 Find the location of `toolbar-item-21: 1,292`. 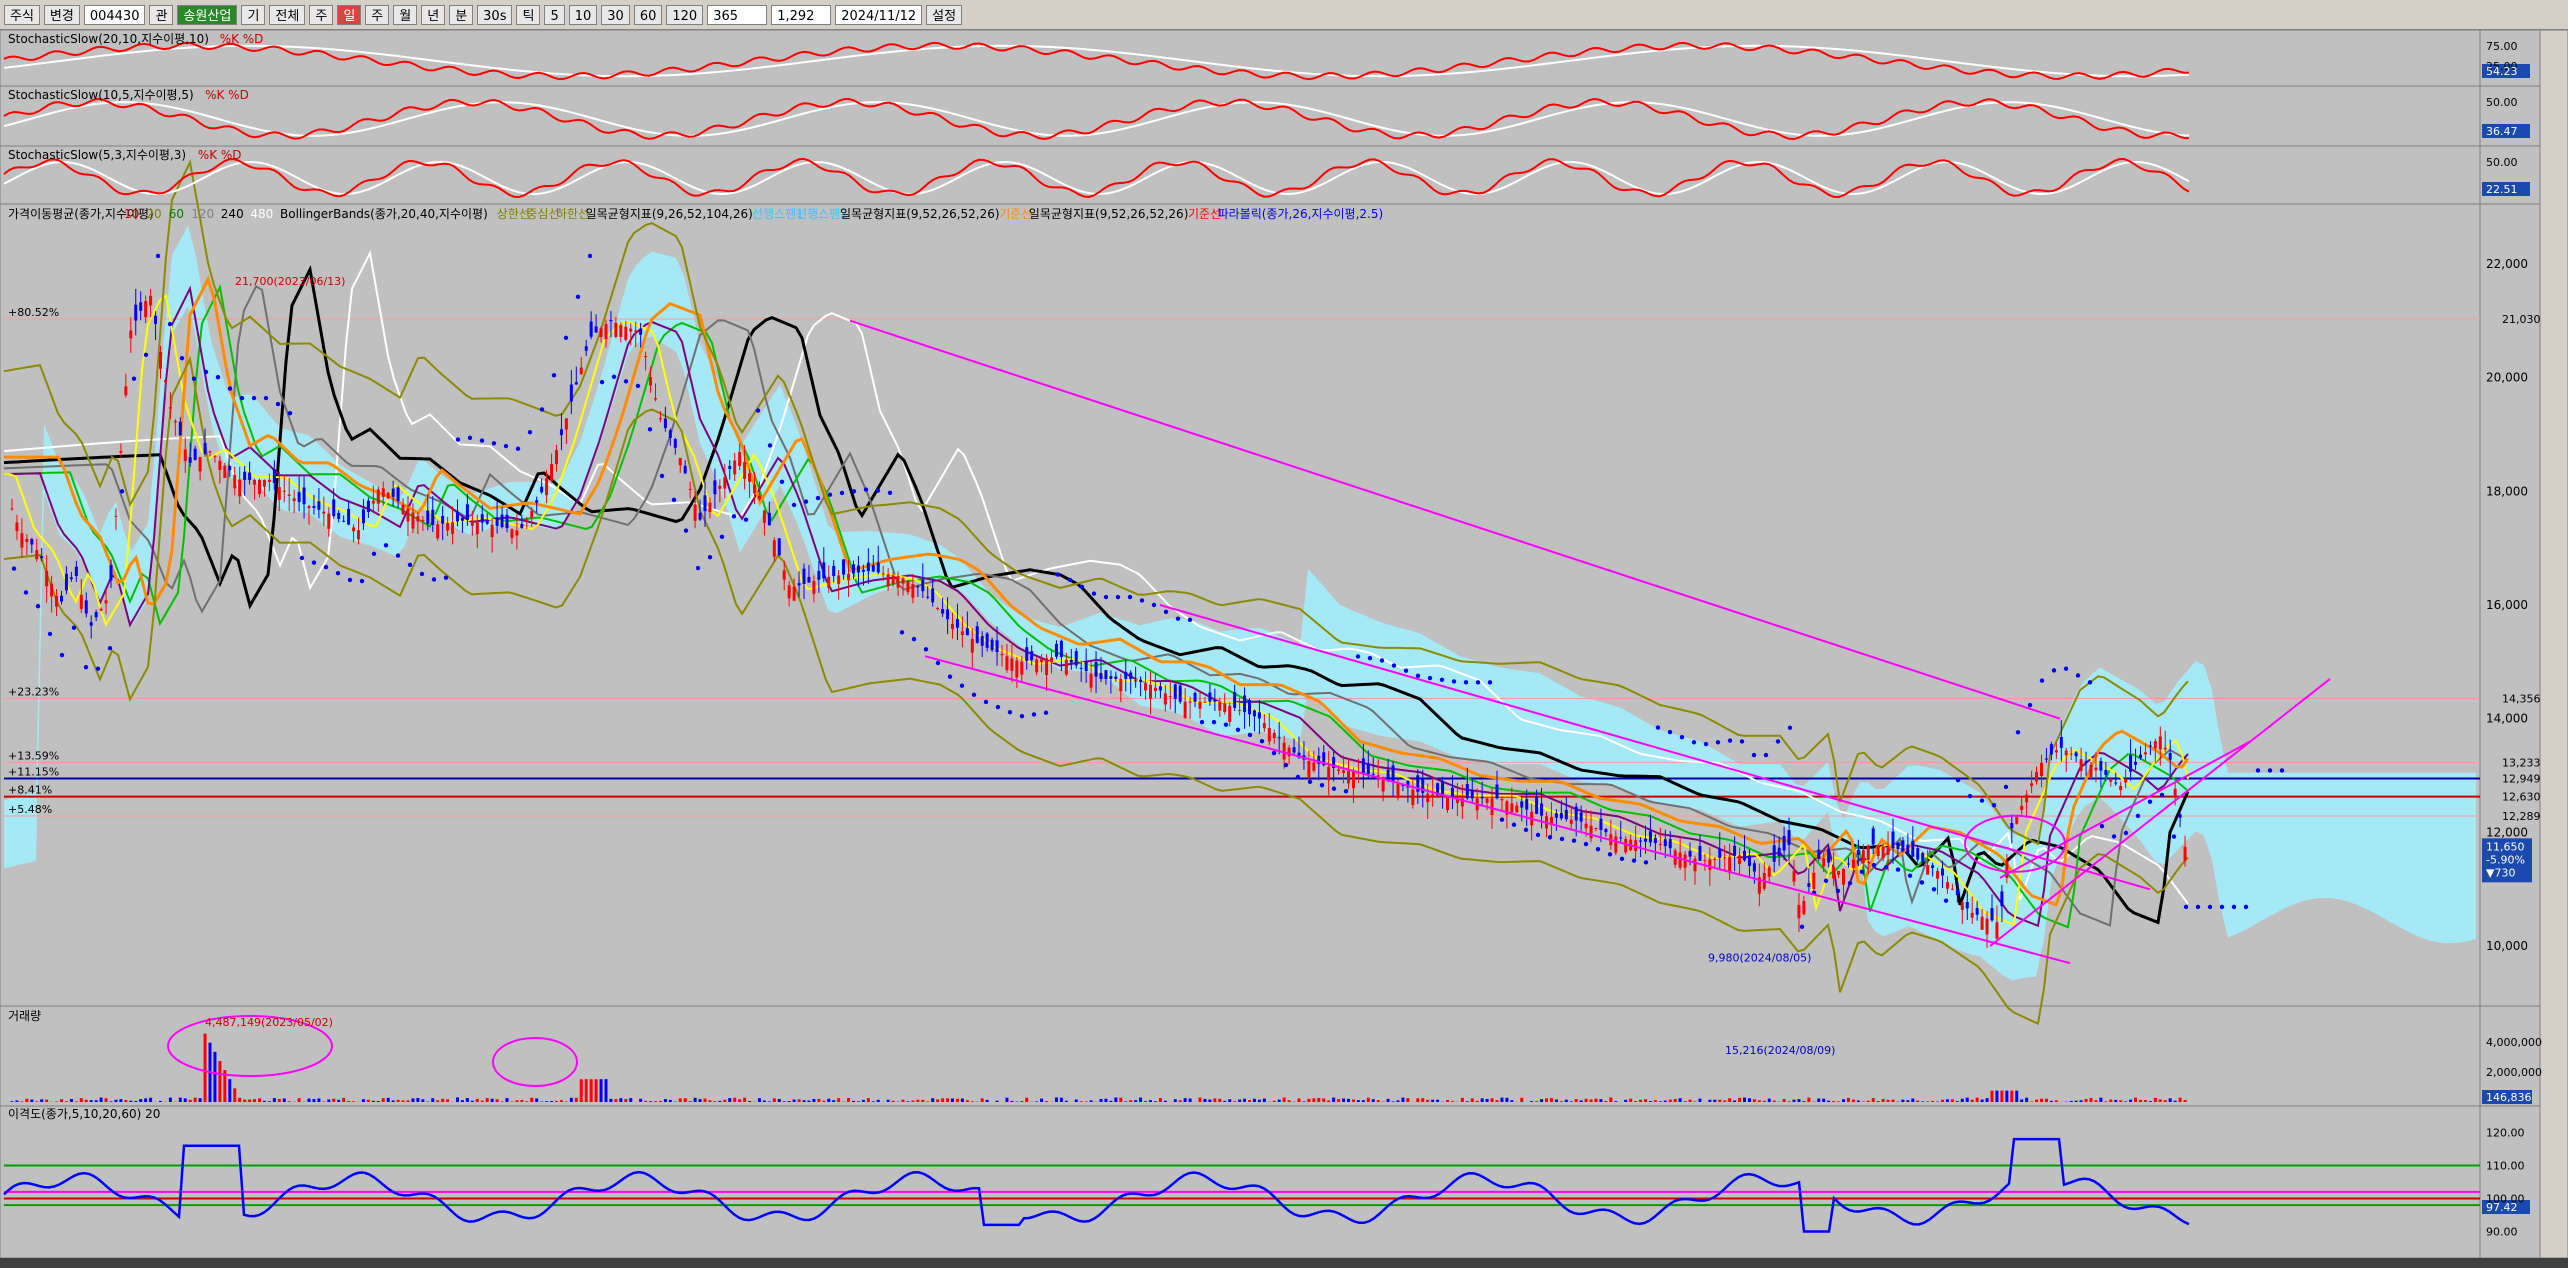

toolbar-item-21: 1,292 is located at coordinates (801, 14).